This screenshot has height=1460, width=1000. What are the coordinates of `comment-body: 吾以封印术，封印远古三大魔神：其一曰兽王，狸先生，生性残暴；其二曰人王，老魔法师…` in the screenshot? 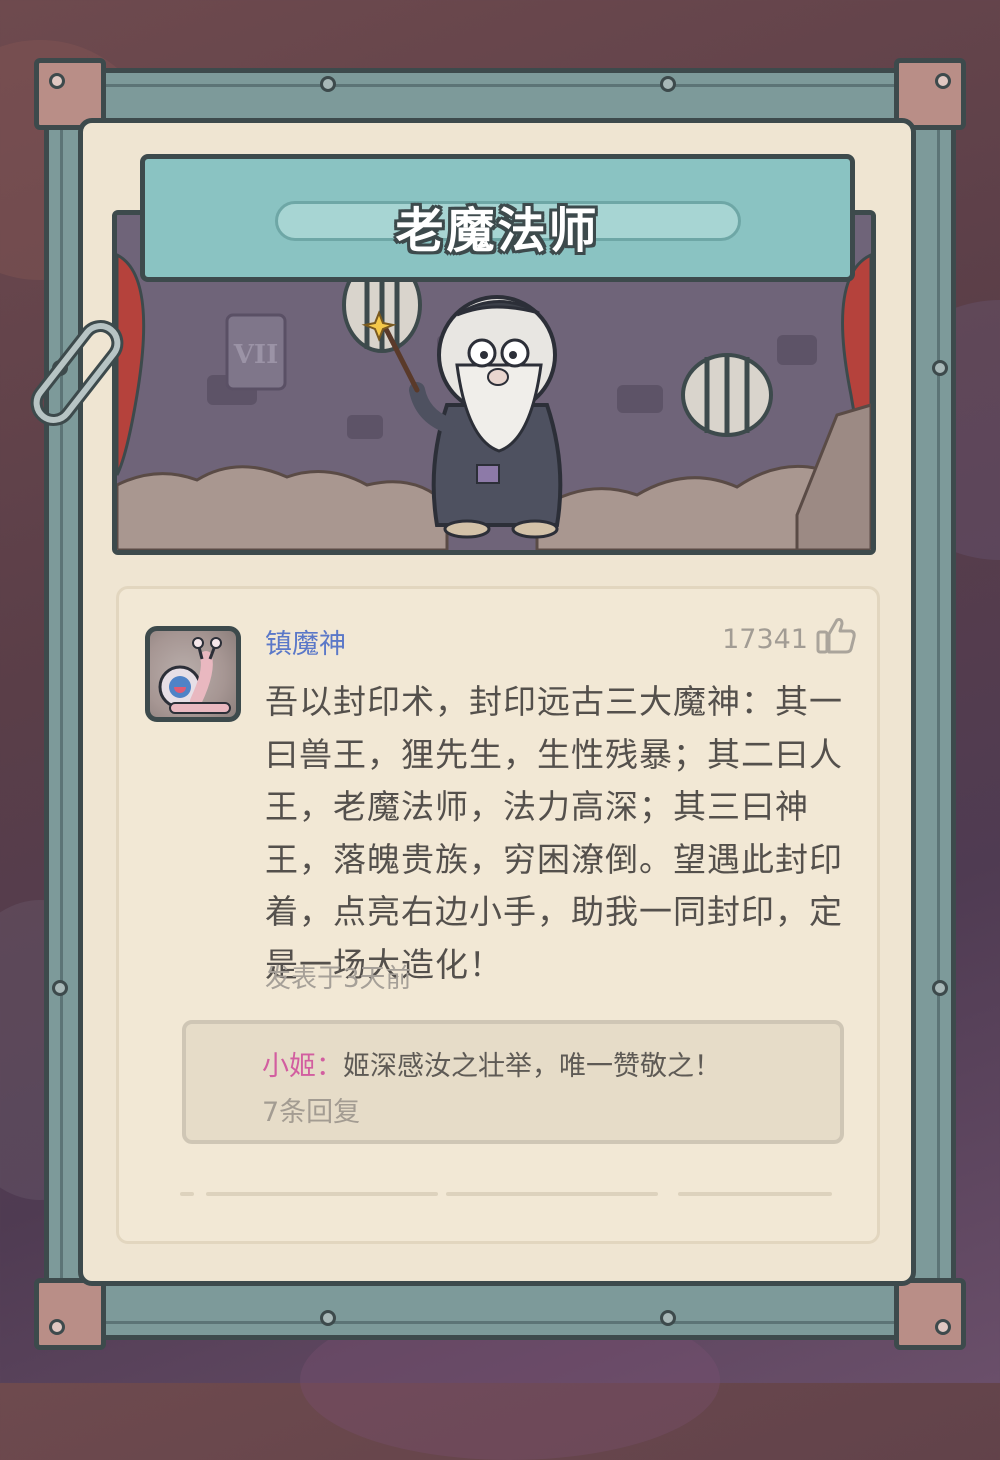 It's located at (554, 833).